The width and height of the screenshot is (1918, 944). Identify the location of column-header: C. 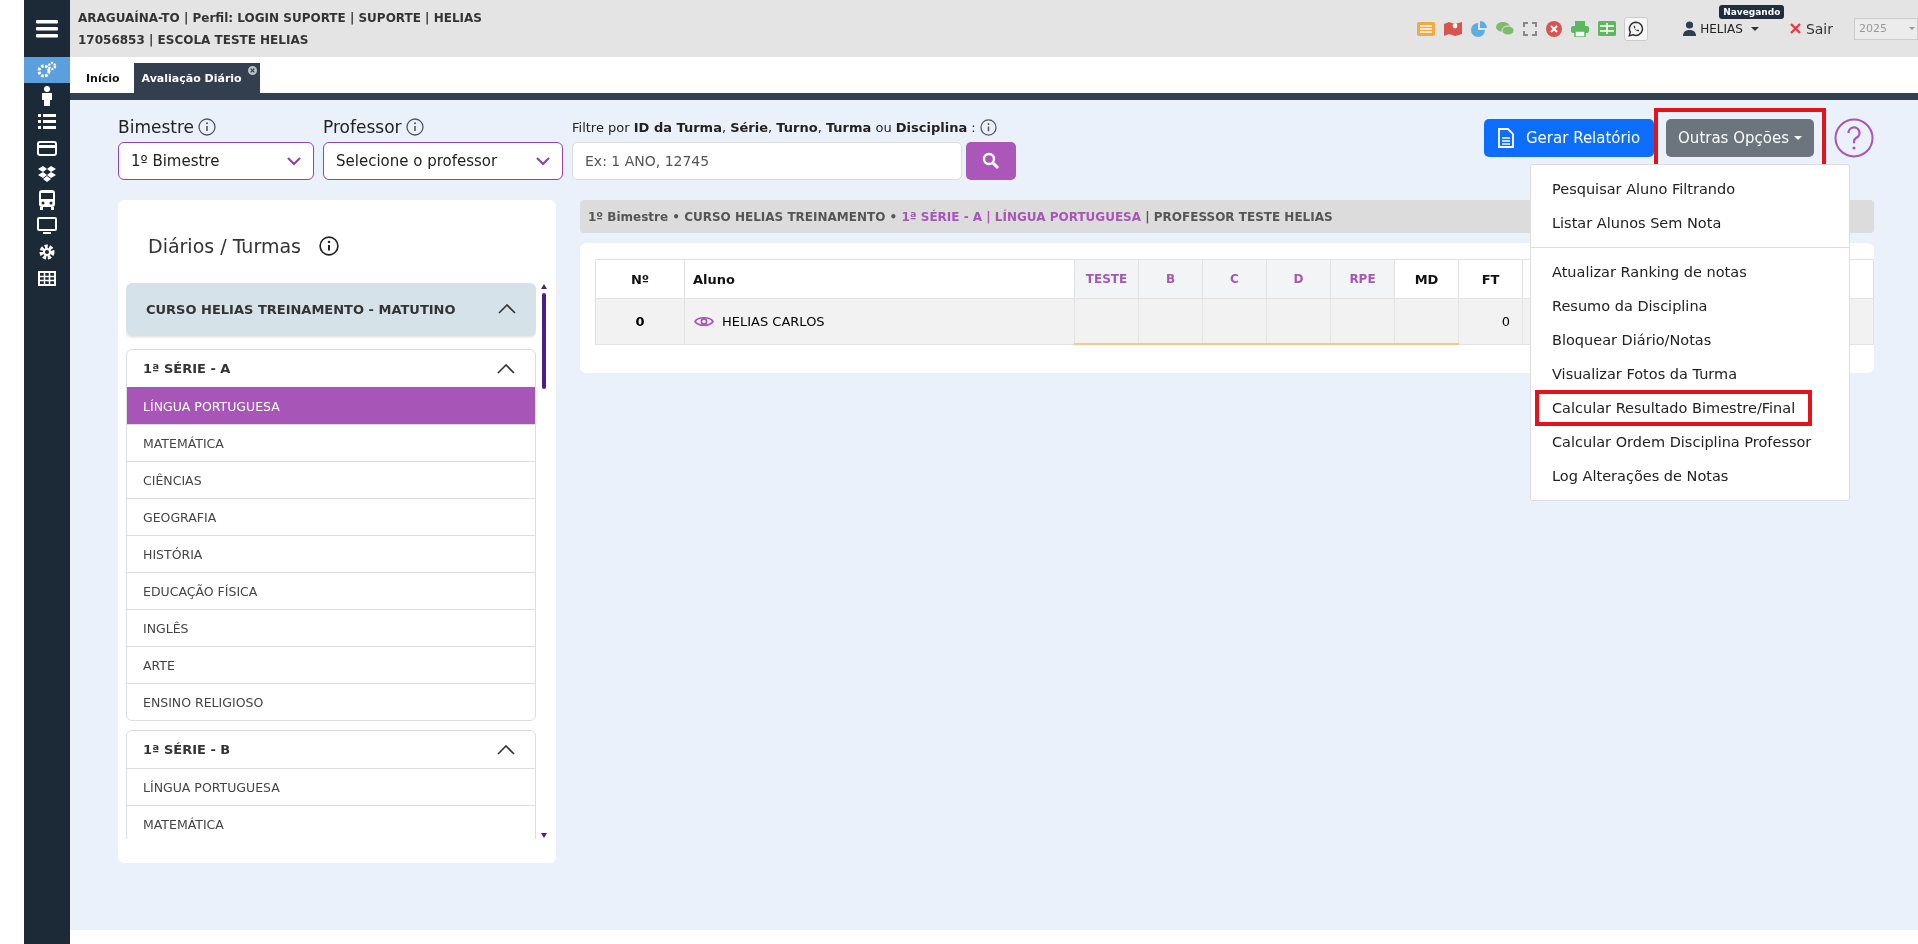
(1234, 279).